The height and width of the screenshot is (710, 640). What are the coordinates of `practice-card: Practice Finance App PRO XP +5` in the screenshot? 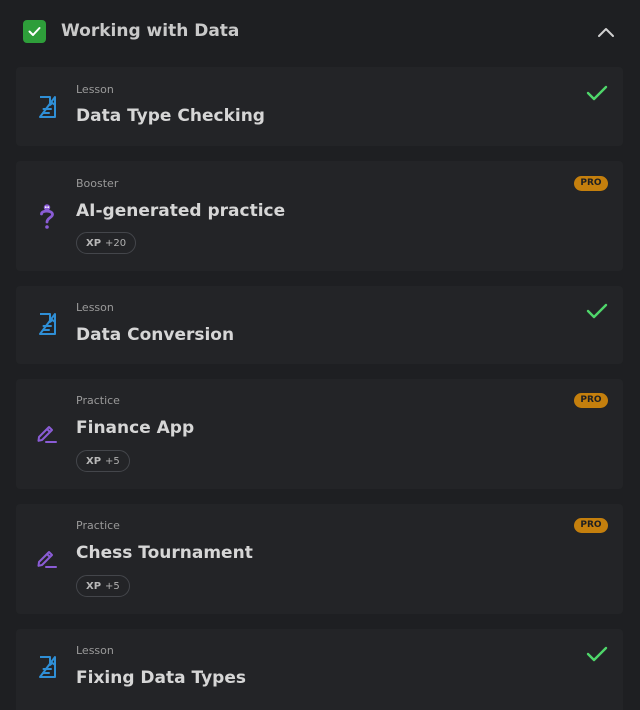 It's located at (319, 434).